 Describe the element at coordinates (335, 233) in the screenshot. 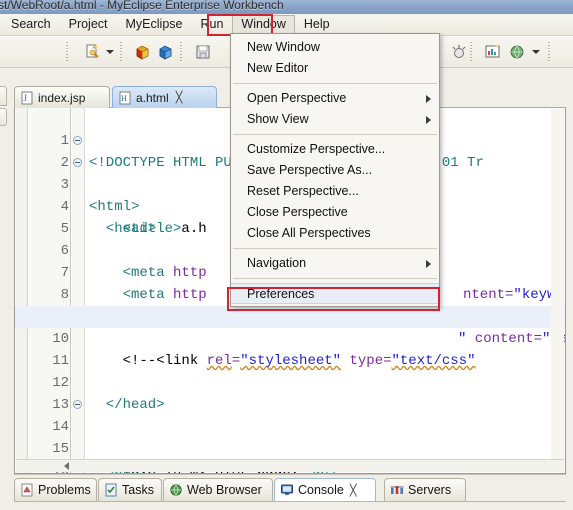

I see `menu-item-close-all-perspectives: Close All Perspectives` at that location.